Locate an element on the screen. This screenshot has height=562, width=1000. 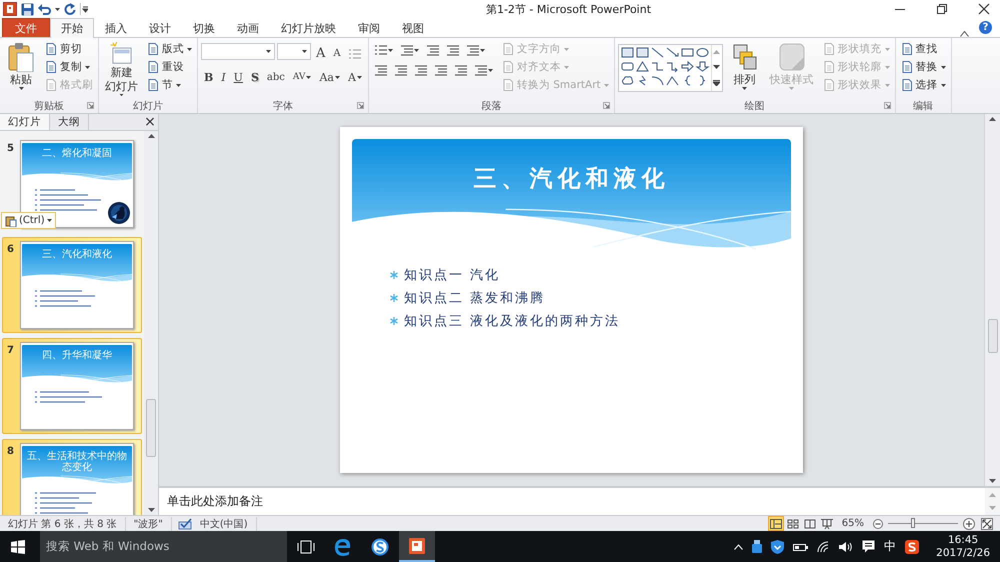
slide-thumbnail-frame: 7 四、升华和凝华 is located at coordinates (72, 386).